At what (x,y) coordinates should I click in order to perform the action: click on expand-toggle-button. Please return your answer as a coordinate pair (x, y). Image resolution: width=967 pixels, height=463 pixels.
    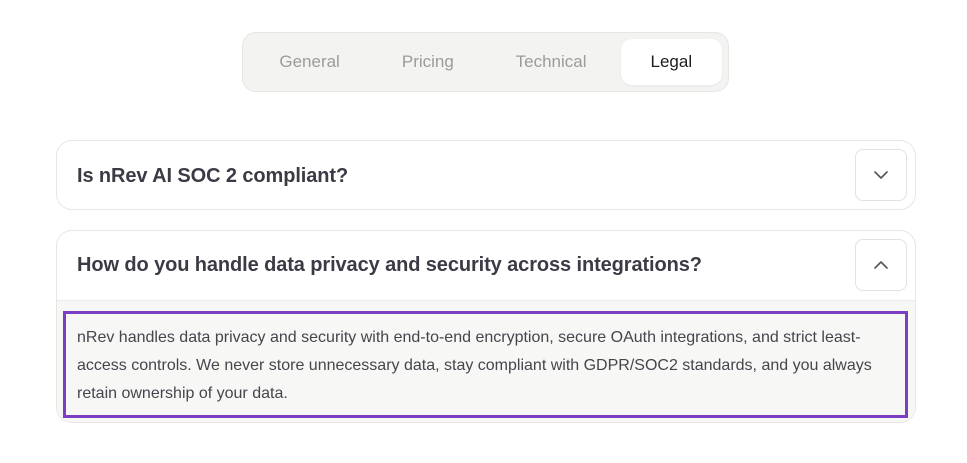
    Looking at the image, I should click on (881, 175).